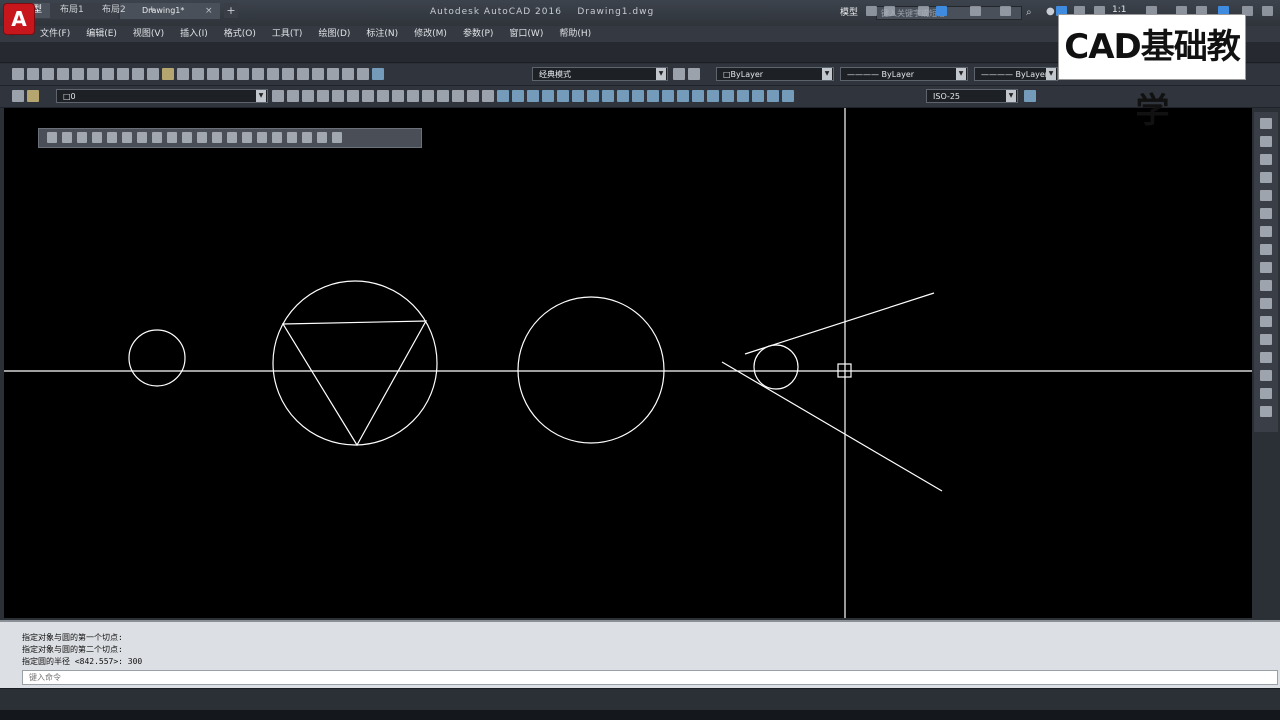 Image resolution: width=1280 pixels, height=720 pixels. I want to click on jogged-icon, so click(578, 96).